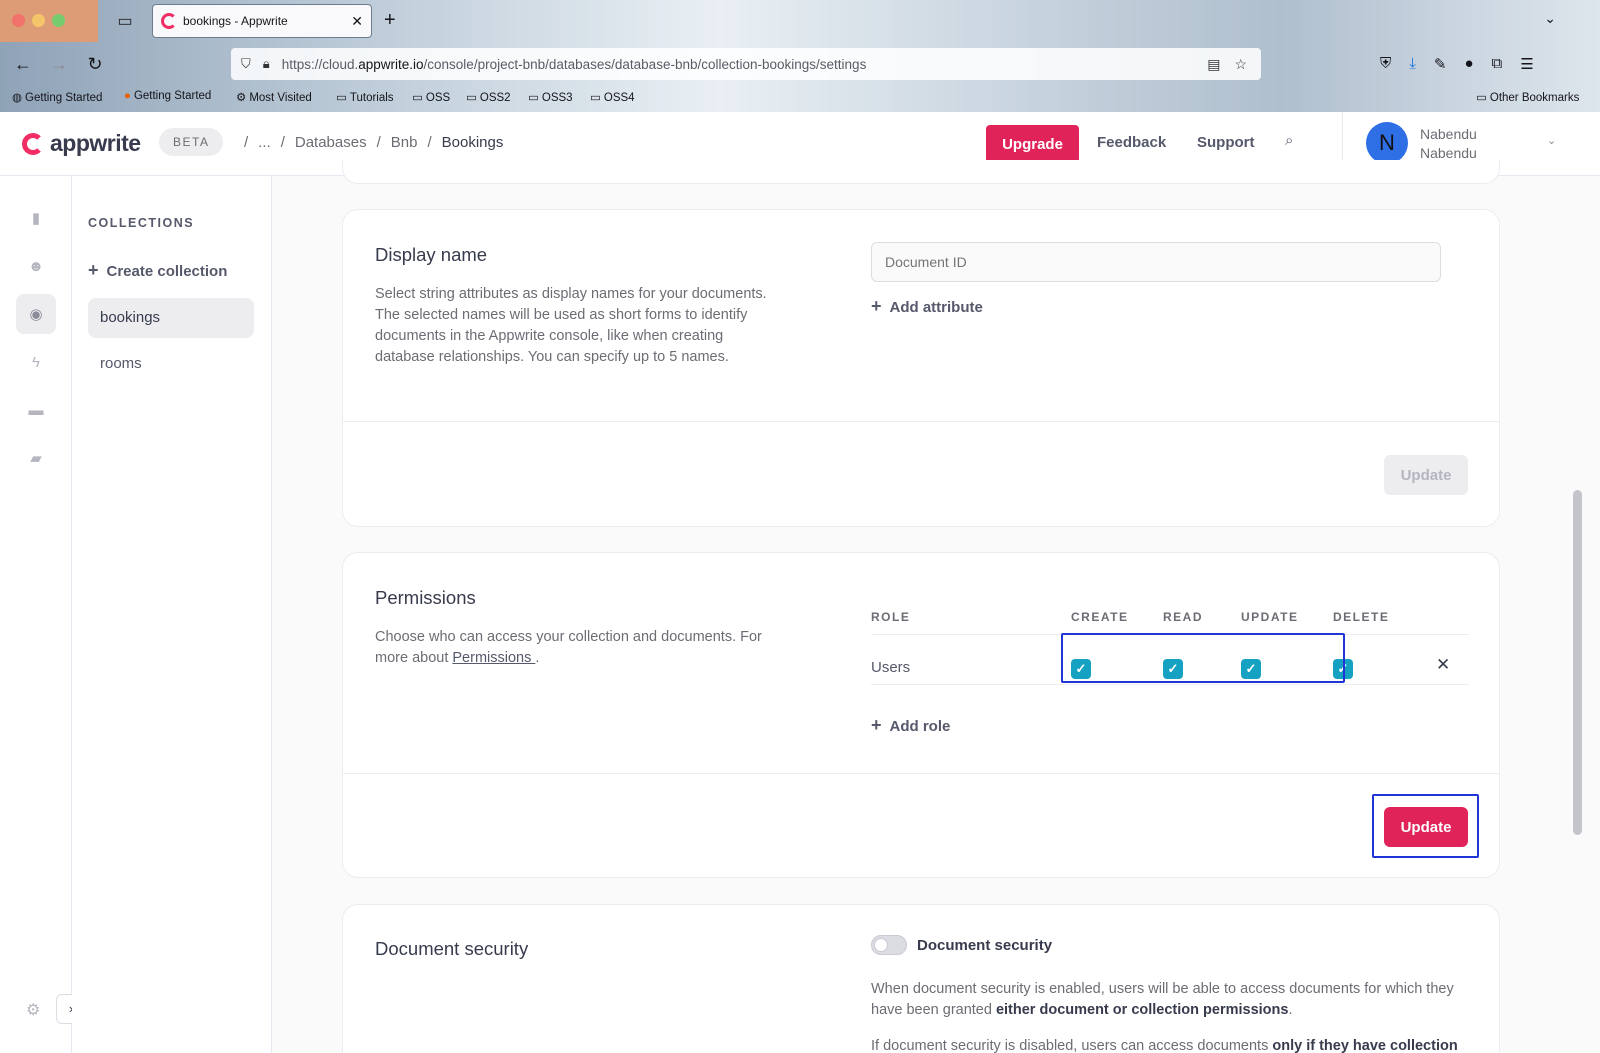  Describe the element at coordinates (1100, 617) in the screenshot. I see `column-create: CREATE` at that location.